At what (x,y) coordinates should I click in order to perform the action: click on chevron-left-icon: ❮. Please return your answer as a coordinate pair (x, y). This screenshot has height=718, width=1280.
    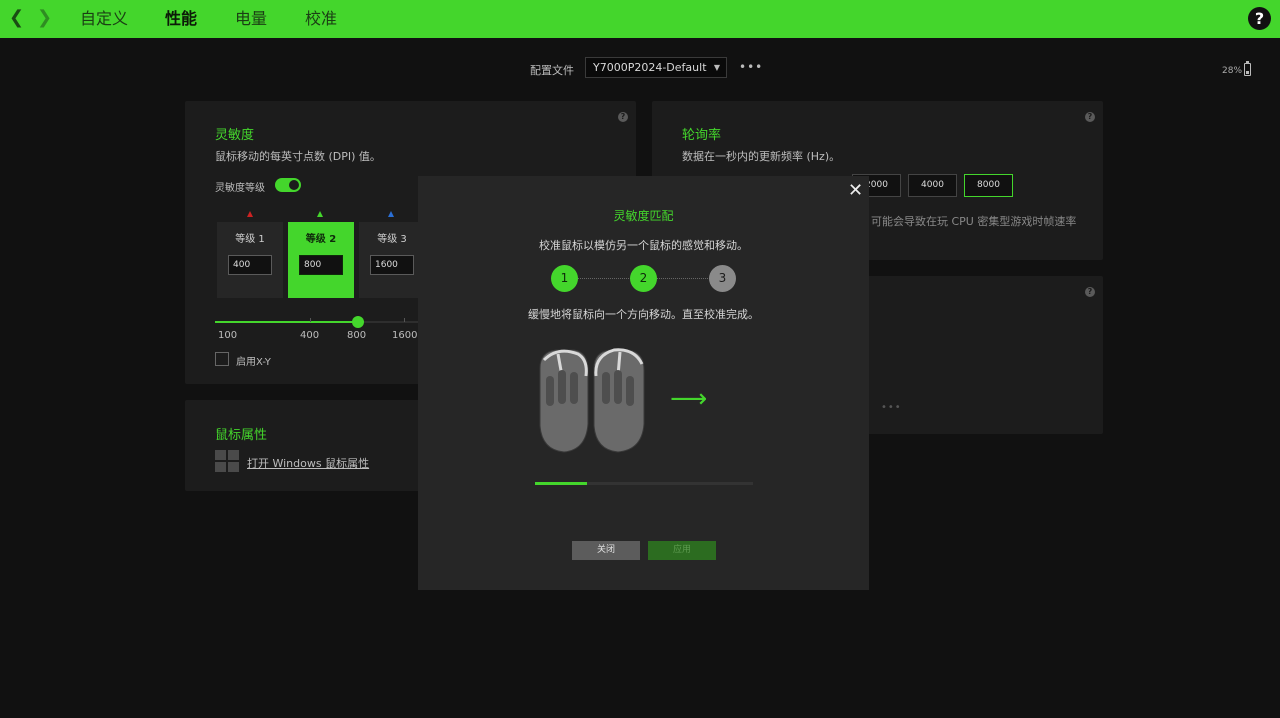
    Looking at the image, I should click on (16, 18).